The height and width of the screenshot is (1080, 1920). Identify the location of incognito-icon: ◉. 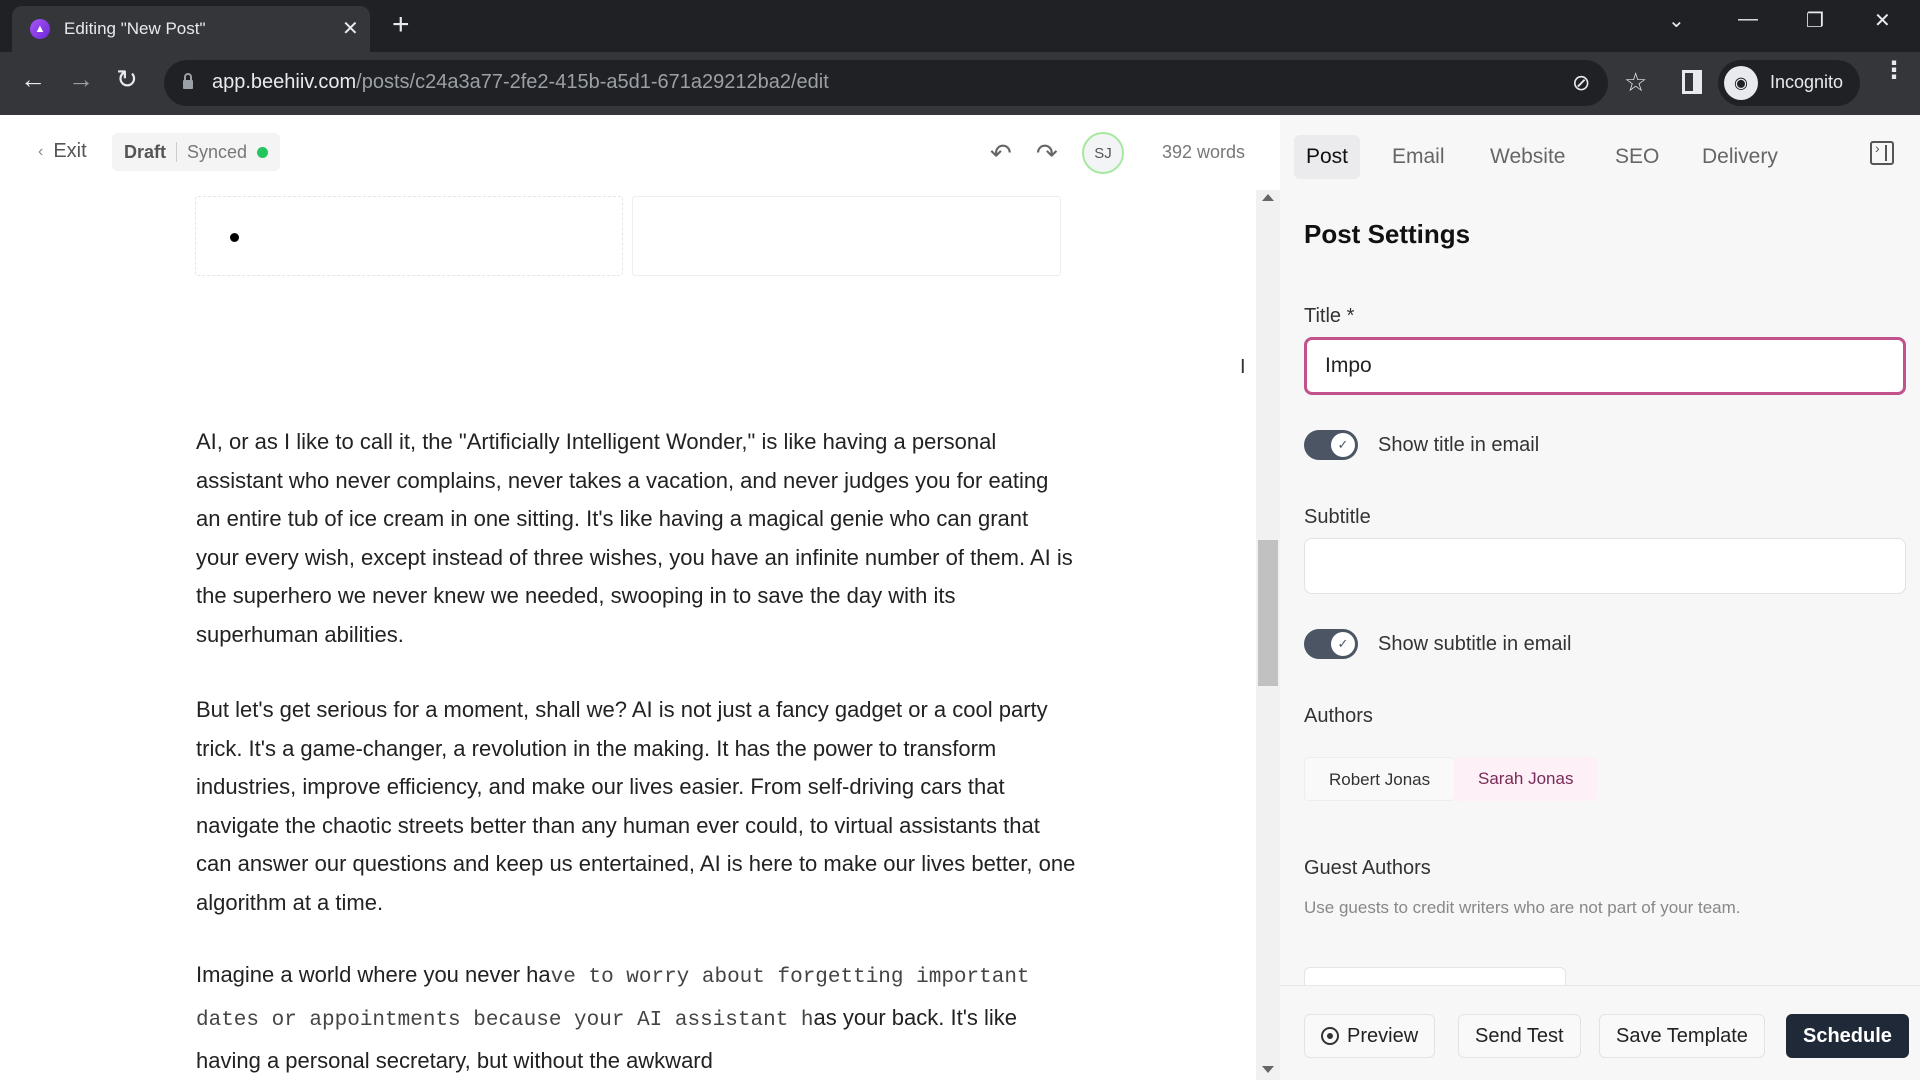
(1741, 83).